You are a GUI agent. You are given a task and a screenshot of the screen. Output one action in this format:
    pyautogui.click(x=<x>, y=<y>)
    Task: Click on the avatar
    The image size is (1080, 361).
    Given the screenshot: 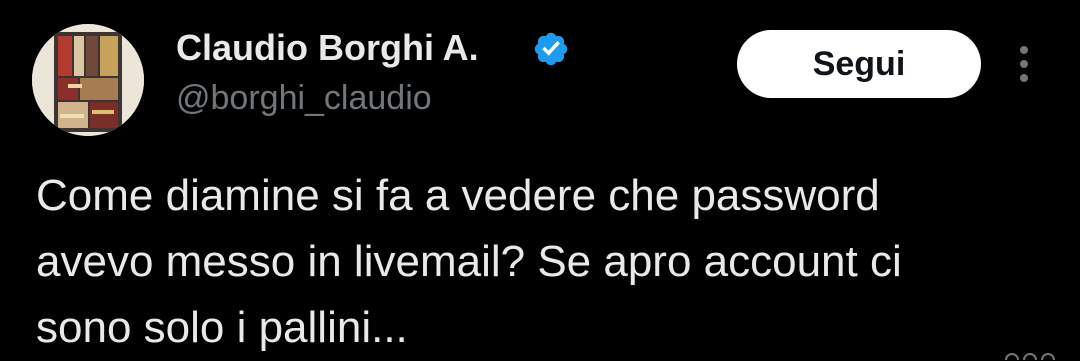 What is the action you would take?
    pyautogui.click(x=88, y=80)
    